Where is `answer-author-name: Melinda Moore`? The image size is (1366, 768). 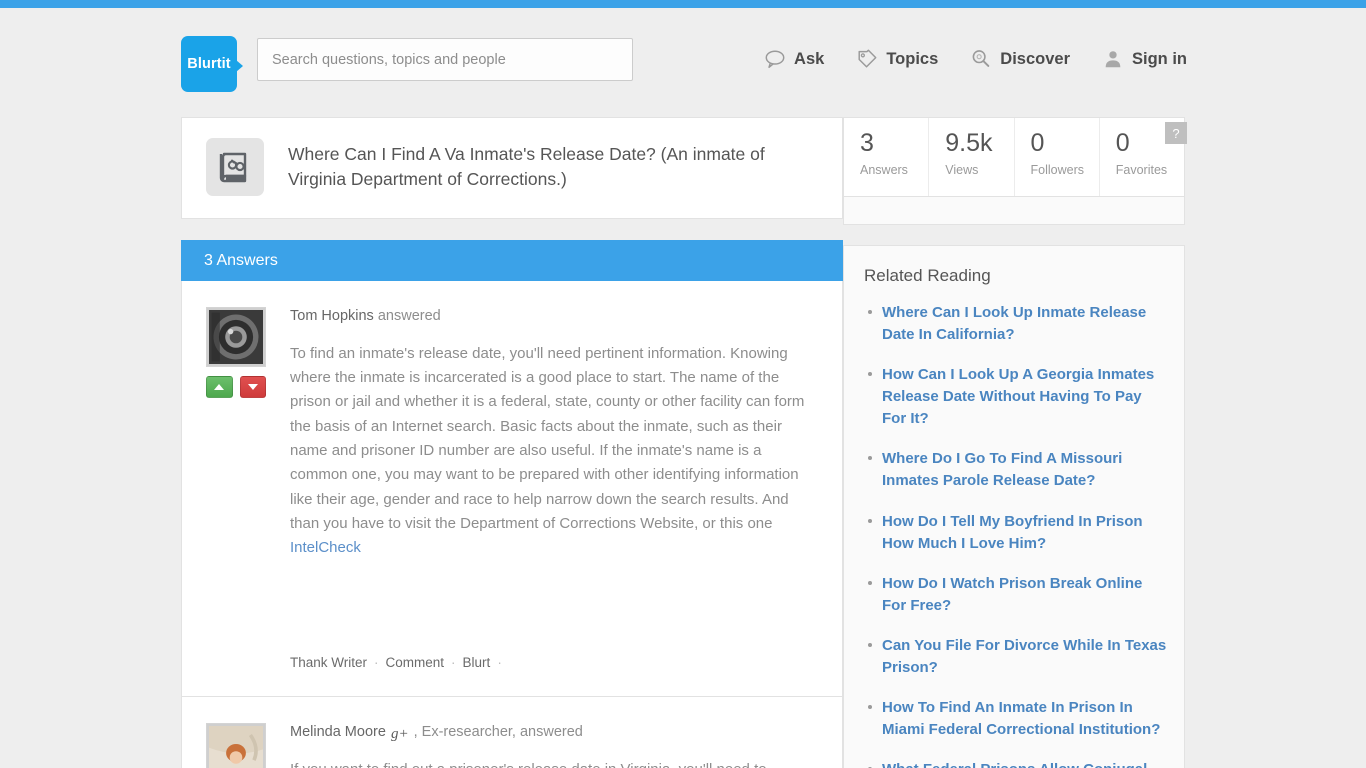
answer-author-name: Melinda Moore is located at coordinates (338, 732).